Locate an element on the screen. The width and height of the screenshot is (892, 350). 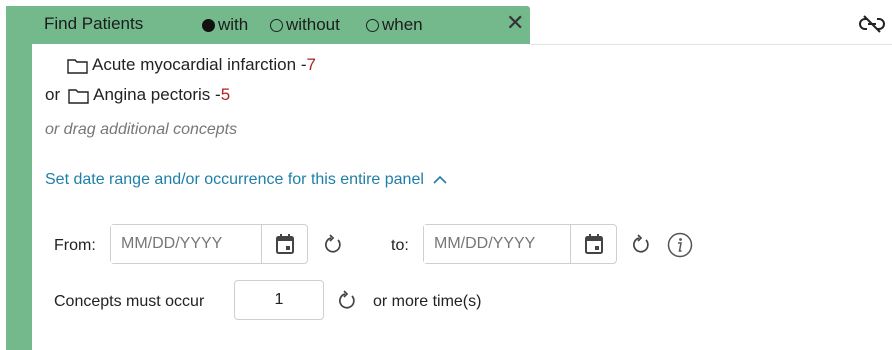
info-icon is located at coordinates (680, 245).